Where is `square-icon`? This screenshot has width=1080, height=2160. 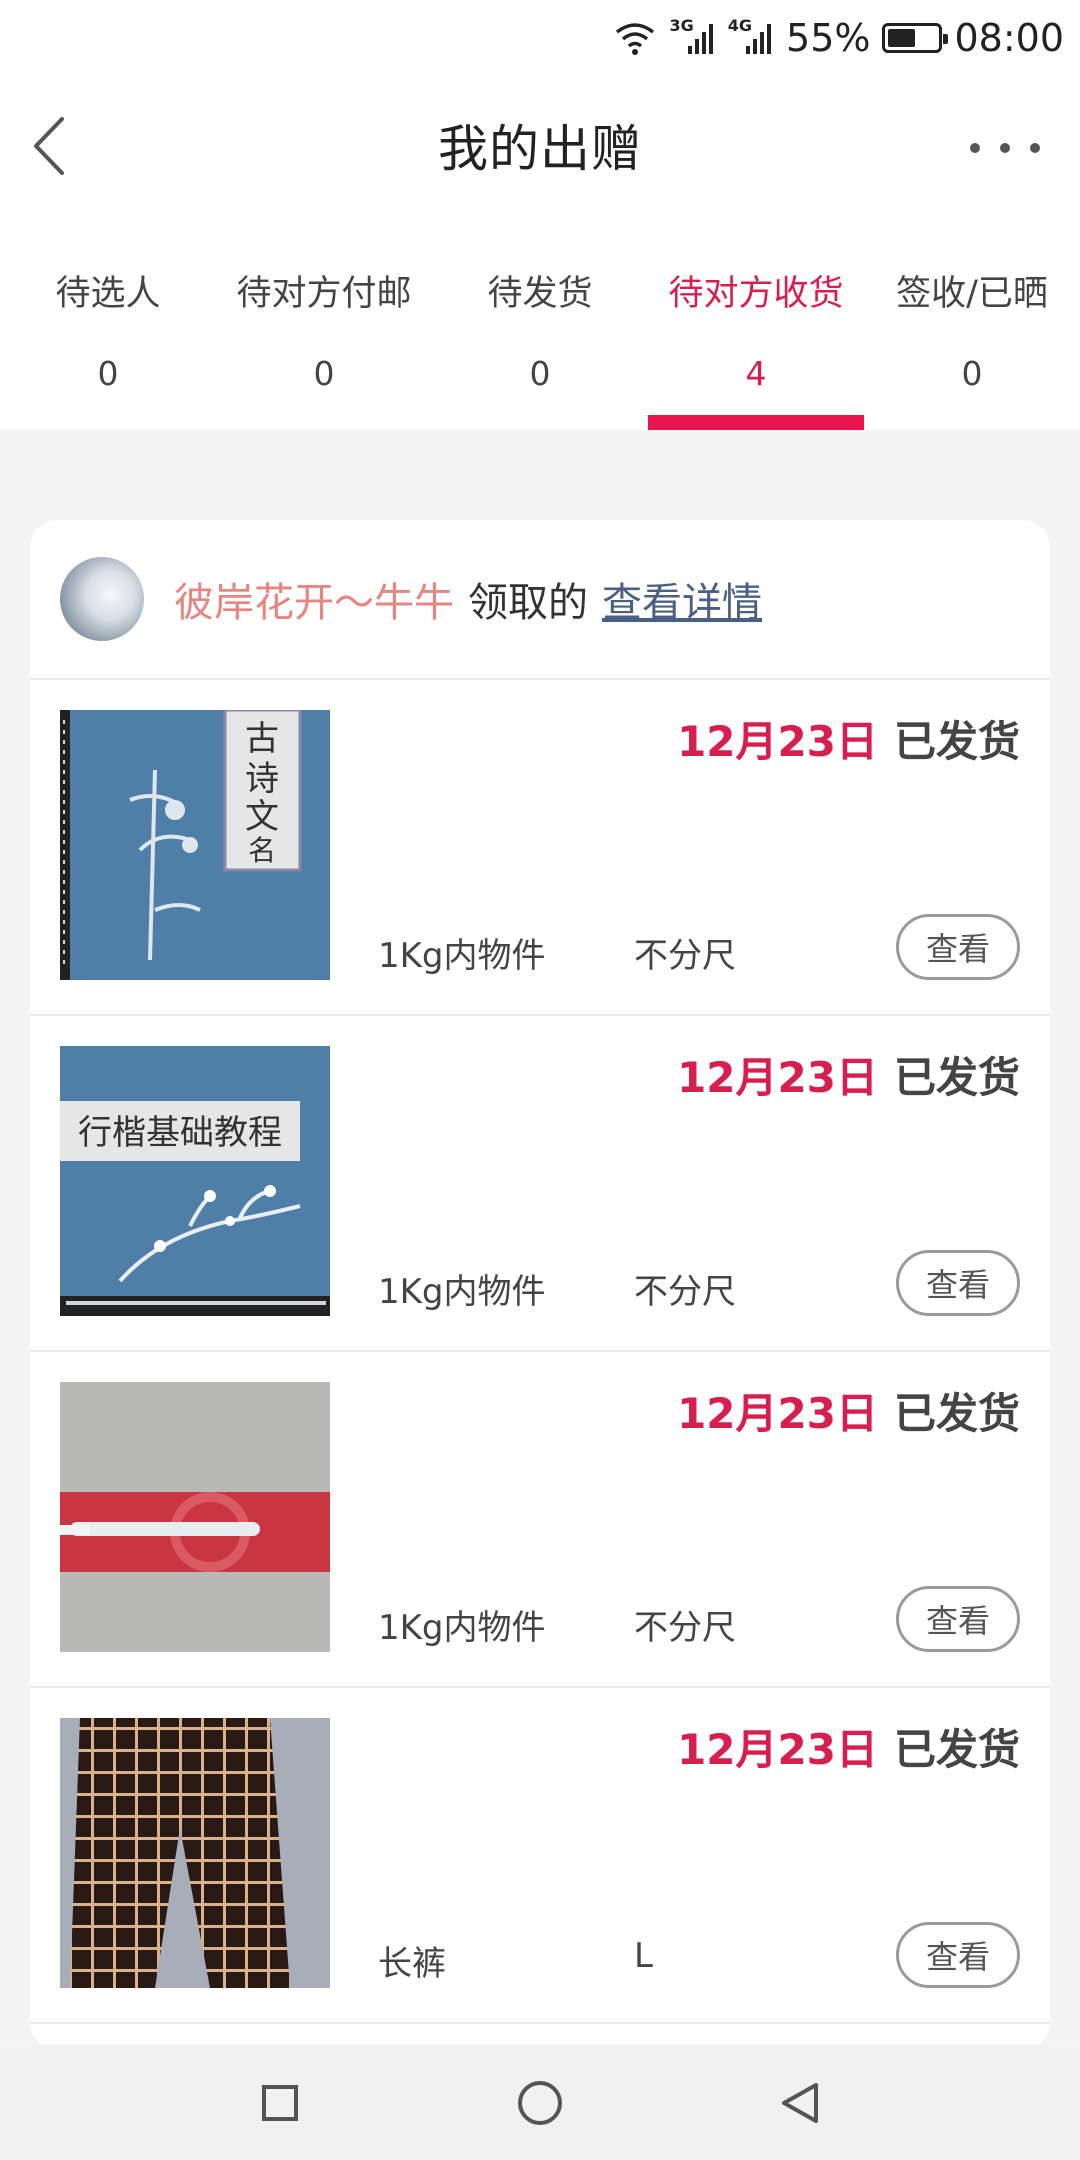
square-icon is located at coordinates (280, 2102).